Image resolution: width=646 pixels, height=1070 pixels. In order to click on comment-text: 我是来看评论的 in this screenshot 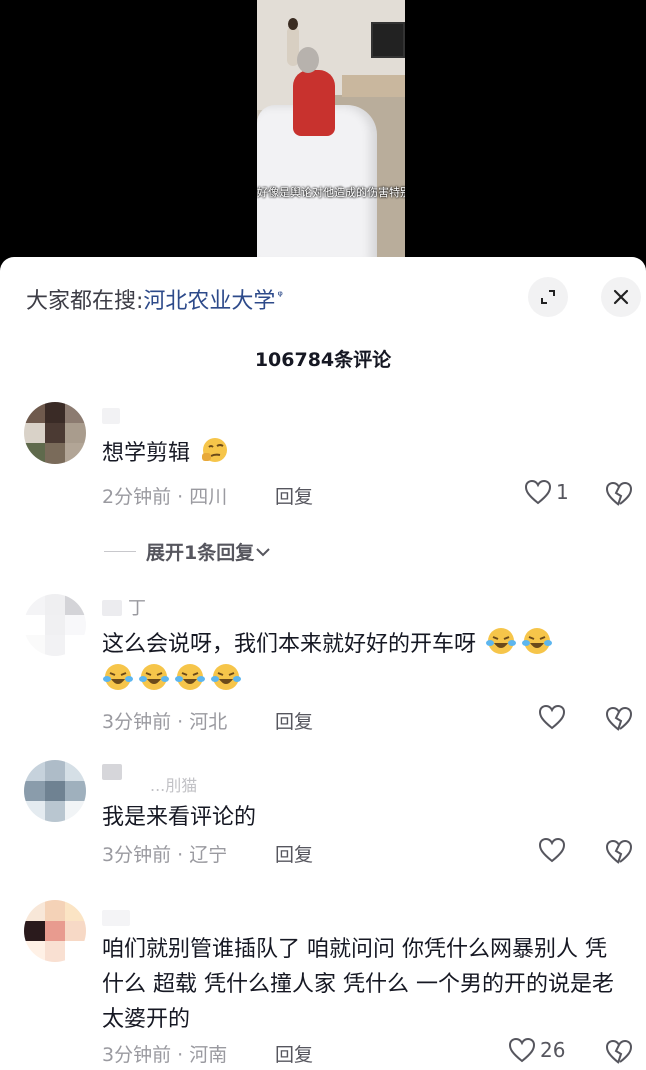, I will do `click(179, 817)`.